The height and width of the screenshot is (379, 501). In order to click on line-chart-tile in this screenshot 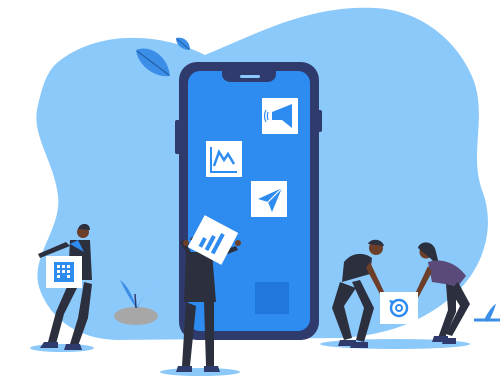, I will do `click(224, 159)`.